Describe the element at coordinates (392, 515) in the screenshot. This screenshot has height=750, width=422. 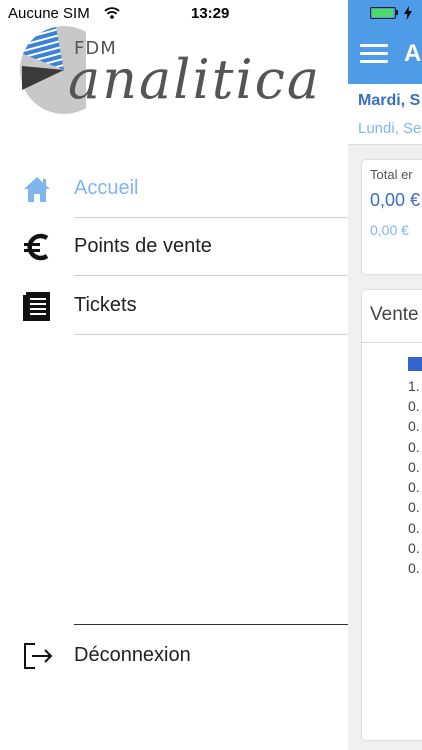
I see `sales-card: Vente 1. 0. 0. 0. 0. 0. 0. 0. 0. 0.` at that location.